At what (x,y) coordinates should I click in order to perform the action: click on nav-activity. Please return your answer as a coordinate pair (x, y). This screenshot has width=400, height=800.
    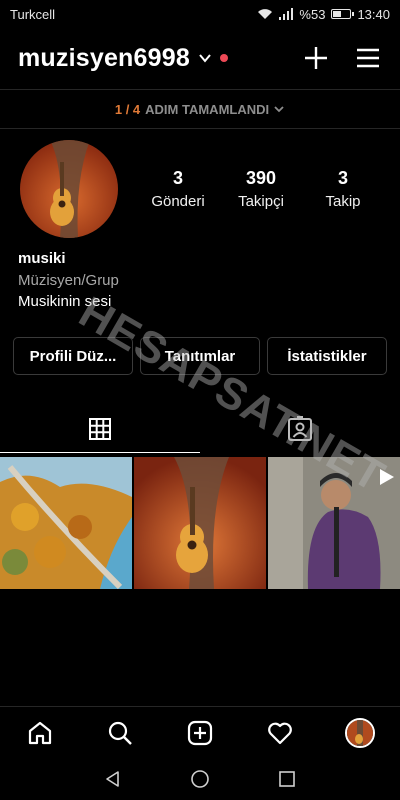
    Looking at the image, I should click on (280, 733).